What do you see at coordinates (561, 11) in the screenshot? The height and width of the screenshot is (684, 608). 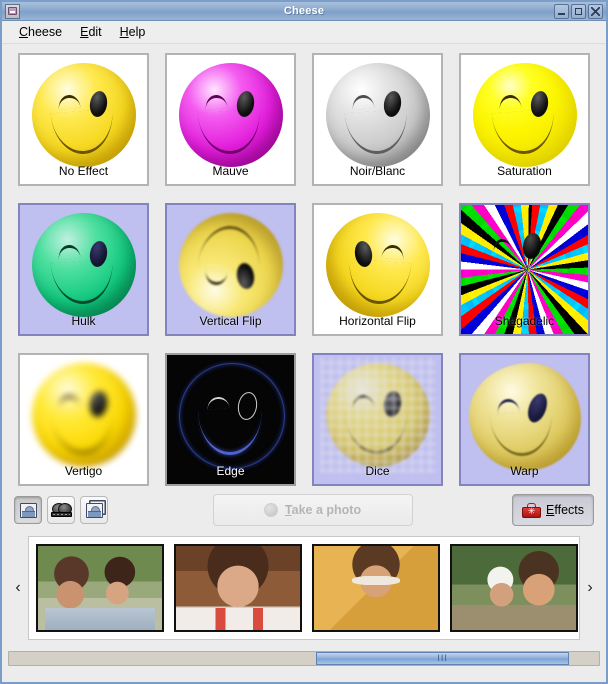 I see `minimize-button` at bounding box center [561, 11].